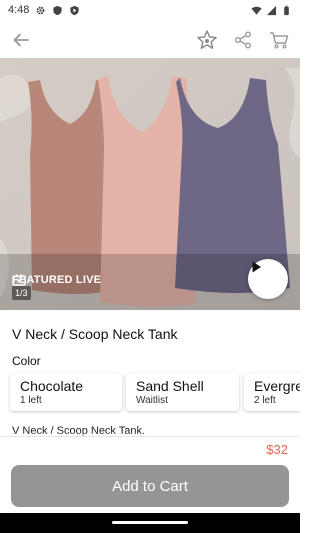 This screenshot has height=533, width=320. I want to click on add-to-cart-button: Add to Cart, so click(150, 486).